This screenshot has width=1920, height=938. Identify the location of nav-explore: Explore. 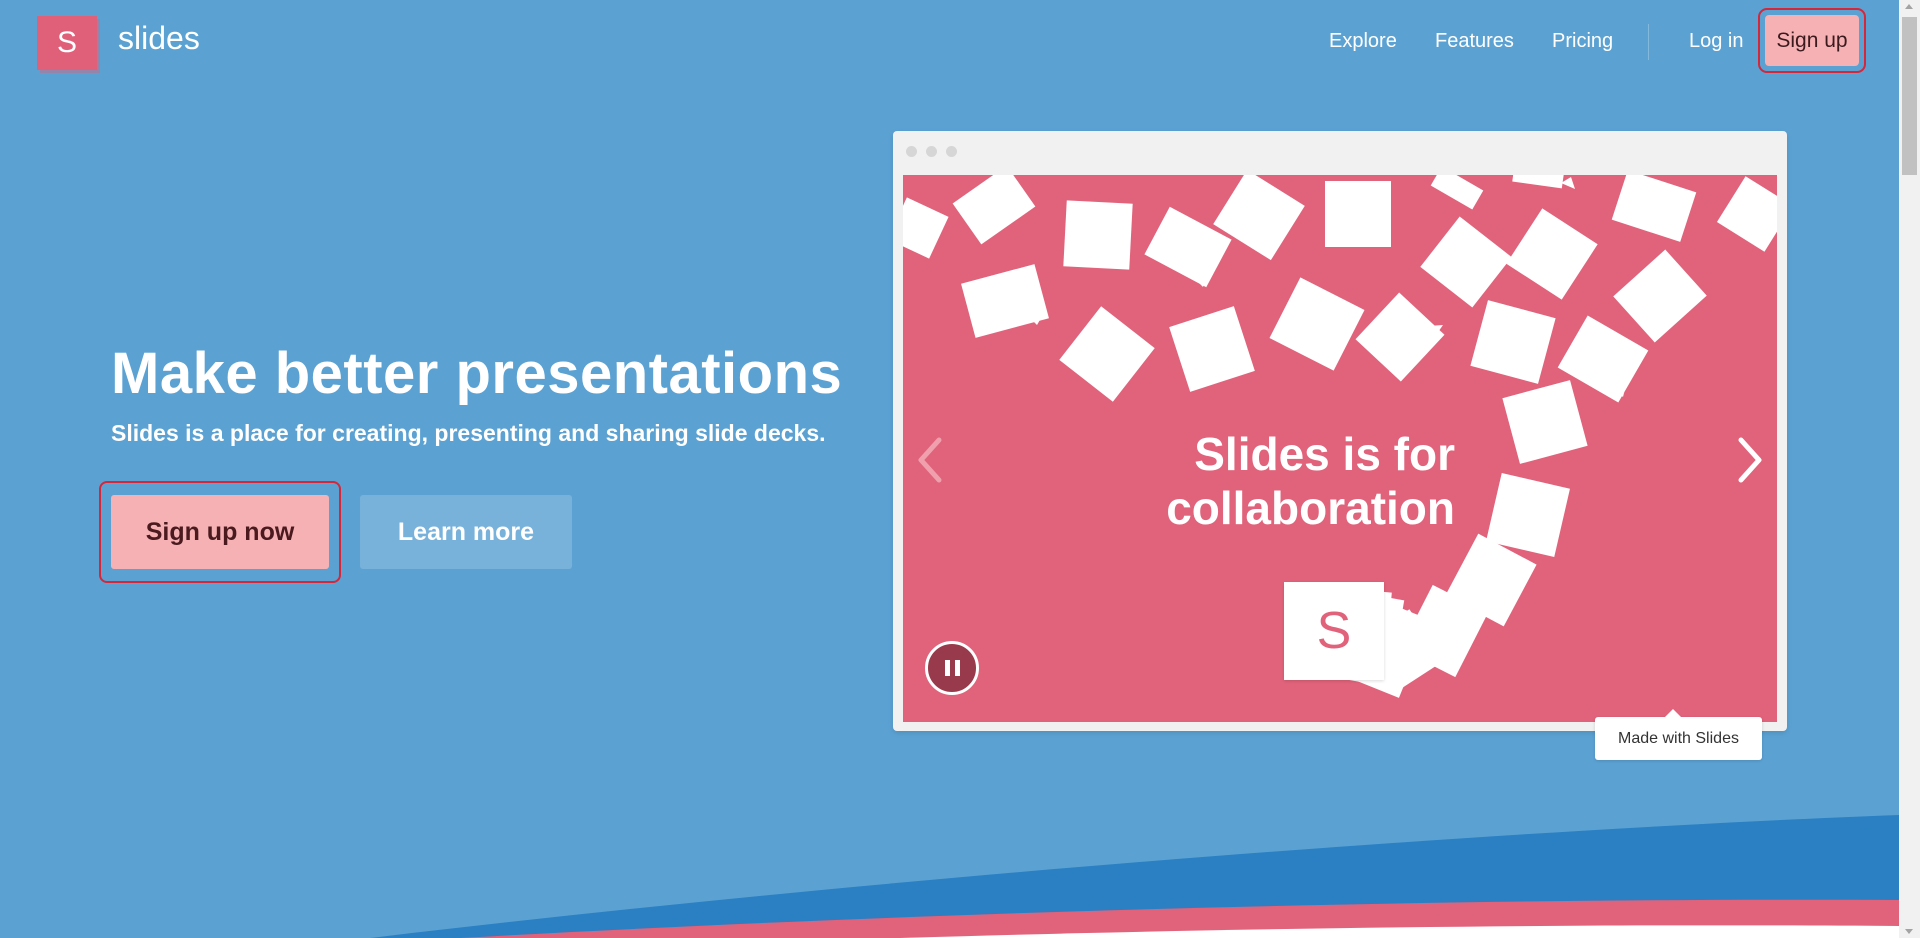
(1363, 41).